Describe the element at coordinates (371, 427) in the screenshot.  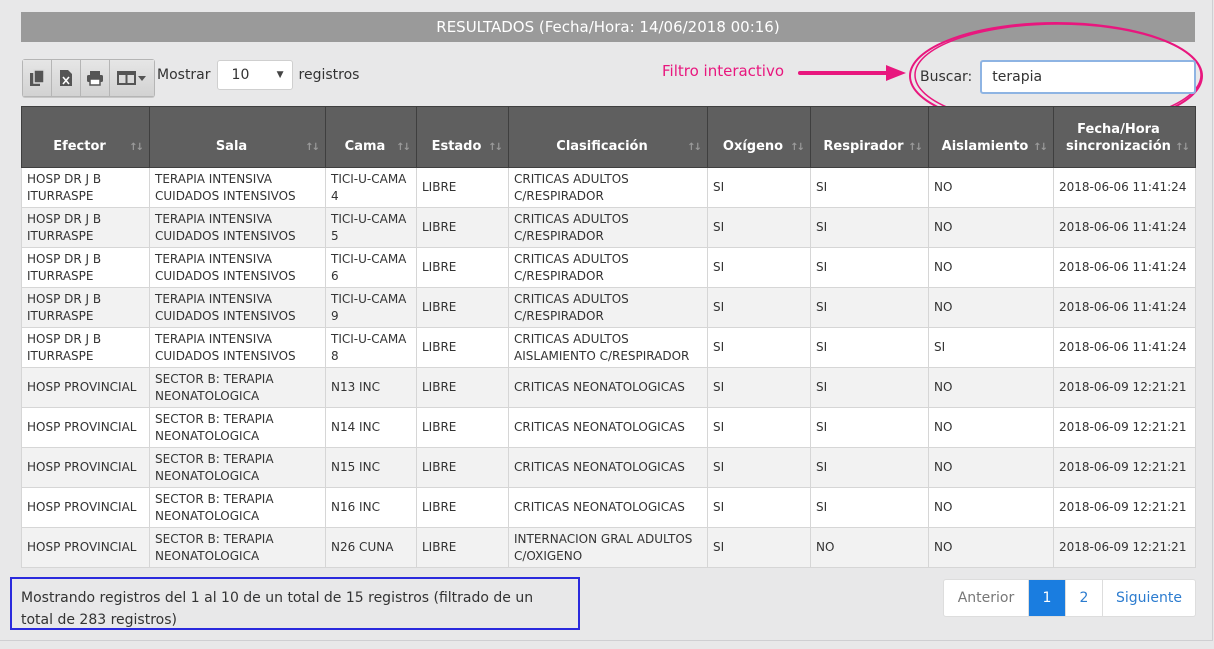
I see `table-cell: N14 INC` at that location.